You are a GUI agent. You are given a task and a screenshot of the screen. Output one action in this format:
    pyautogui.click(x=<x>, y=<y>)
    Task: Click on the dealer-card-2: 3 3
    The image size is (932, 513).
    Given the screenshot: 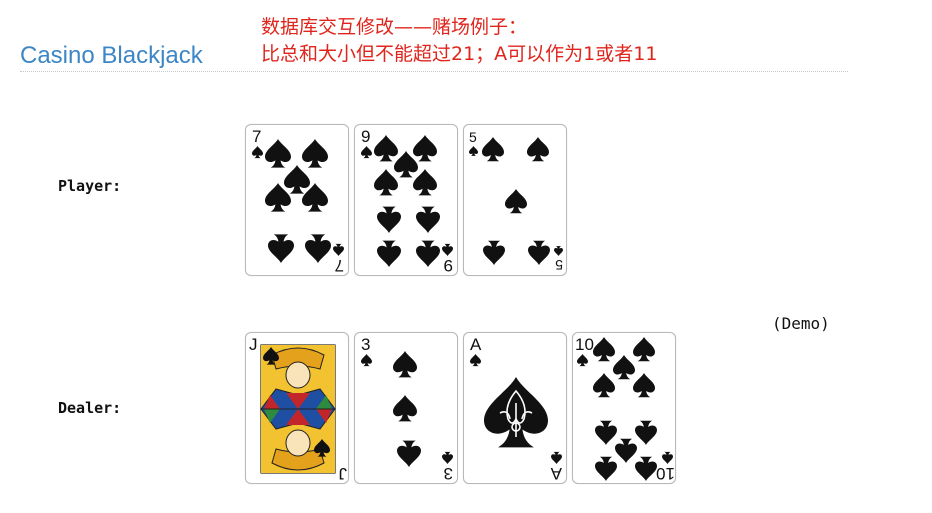 What is the action you would take?
    pyautogui.click(x=406, y=408)
    